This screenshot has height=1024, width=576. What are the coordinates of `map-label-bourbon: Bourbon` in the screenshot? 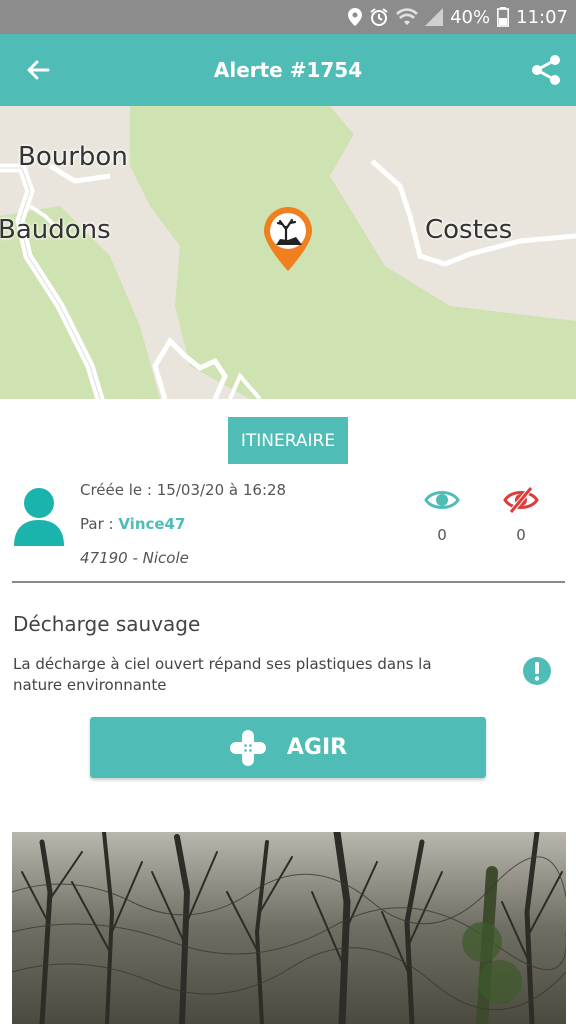 It's located at (73, 157).